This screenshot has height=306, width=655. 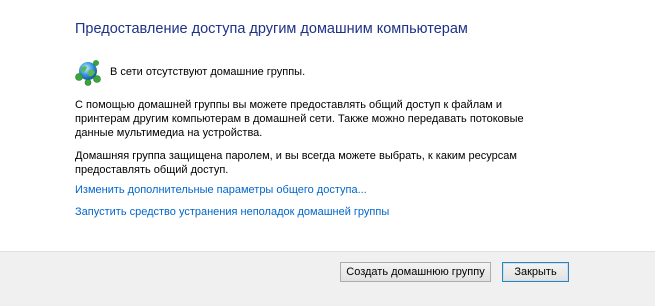 What do you see at coordinates (415, 272) in the screenshot?
I see `create-homegroup-button: Создать домашнюю группу` at bounding box center [415, 272].